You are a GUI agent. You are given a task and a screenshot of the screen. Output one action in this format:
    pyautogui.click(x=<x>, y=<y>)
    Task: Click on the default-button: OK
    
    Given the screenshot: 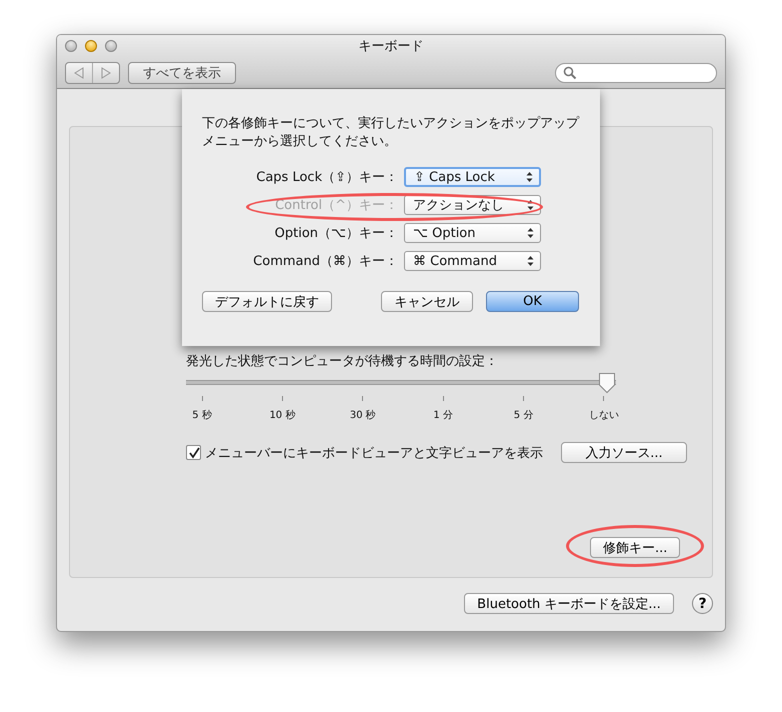 What is the action you would take?
    pyautogui.click(x=532, y=301)
    